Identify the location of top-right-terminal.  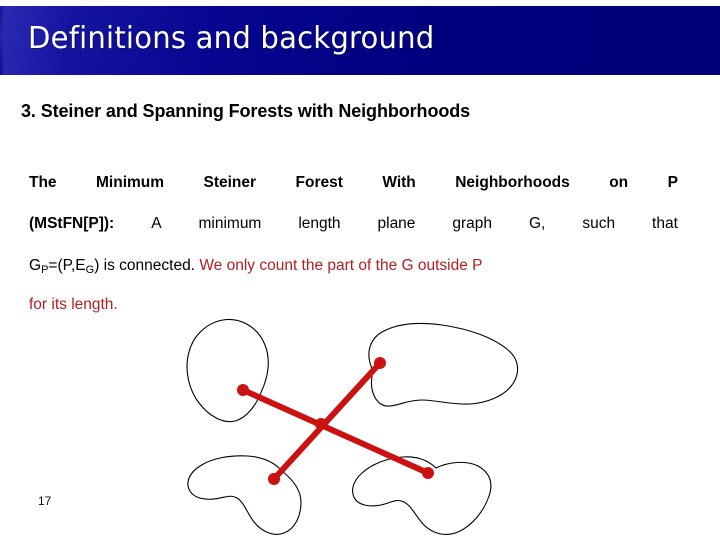
(380, 363).